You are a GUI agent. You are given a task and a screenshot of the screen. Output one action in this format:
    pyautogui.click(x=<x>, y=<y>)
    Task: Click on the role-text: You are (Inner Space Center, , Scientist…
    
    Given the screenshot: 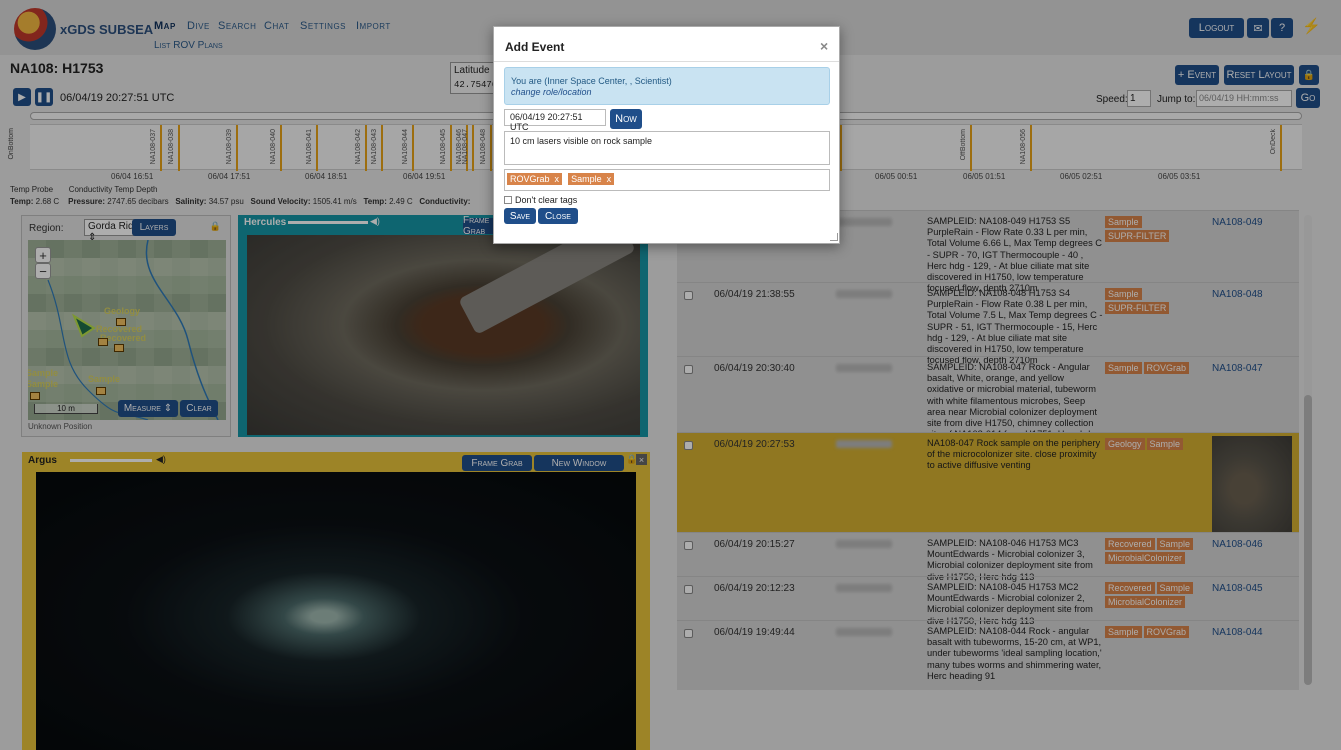 What is the action you would take?
    pyautogui.click(x=591, y=81)
    